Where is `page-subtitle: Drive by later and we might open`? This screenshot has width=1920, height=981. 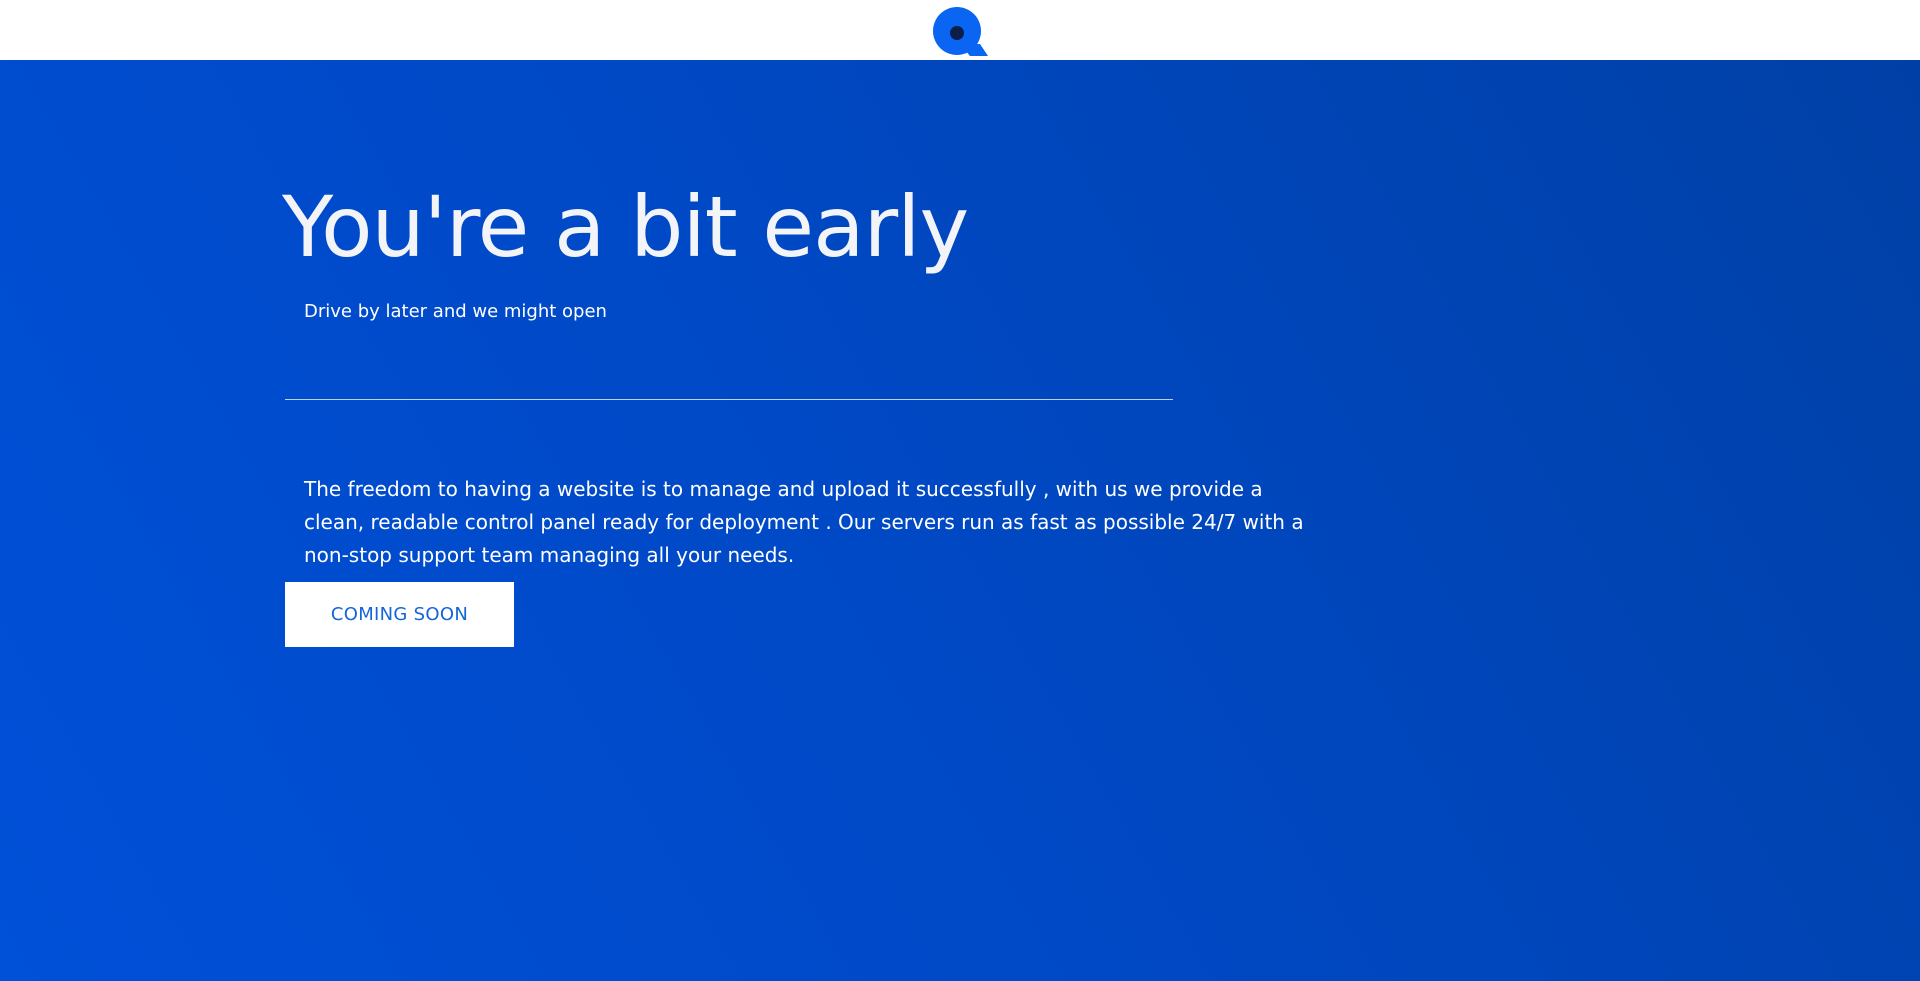 page-subtitle: Drive by later and we might open is located at coordinates (455, 311).